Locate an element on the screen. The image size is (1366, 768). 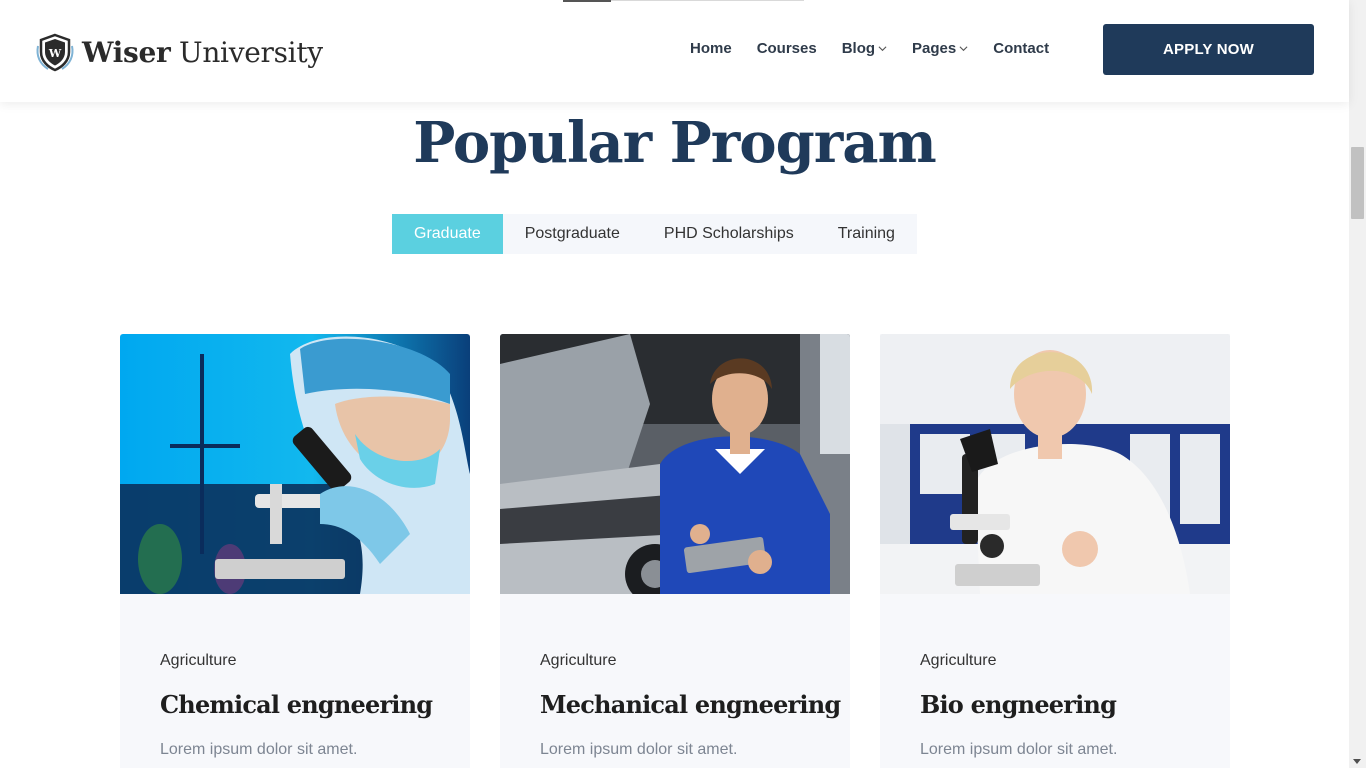
woman-scientist-microscope-photo is located at coordinates (1055, 464).